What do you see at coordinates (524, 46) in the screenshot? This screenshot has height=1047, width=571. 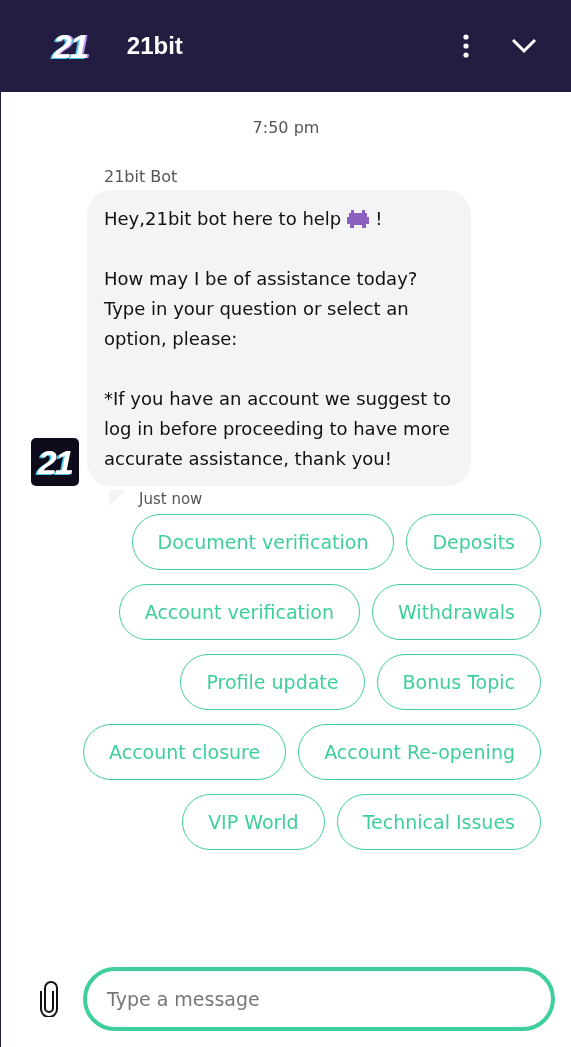 I see `chevron-down-icon` at bounding box center [524, 46].